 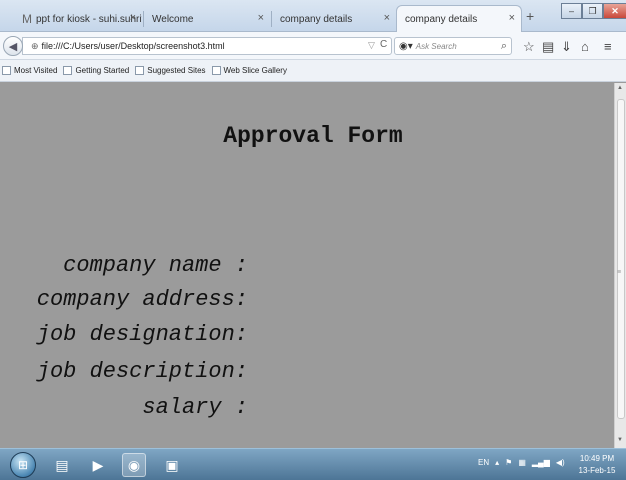 I want to click on scroll-down-icon: ▼, so click(x=620, y=440).